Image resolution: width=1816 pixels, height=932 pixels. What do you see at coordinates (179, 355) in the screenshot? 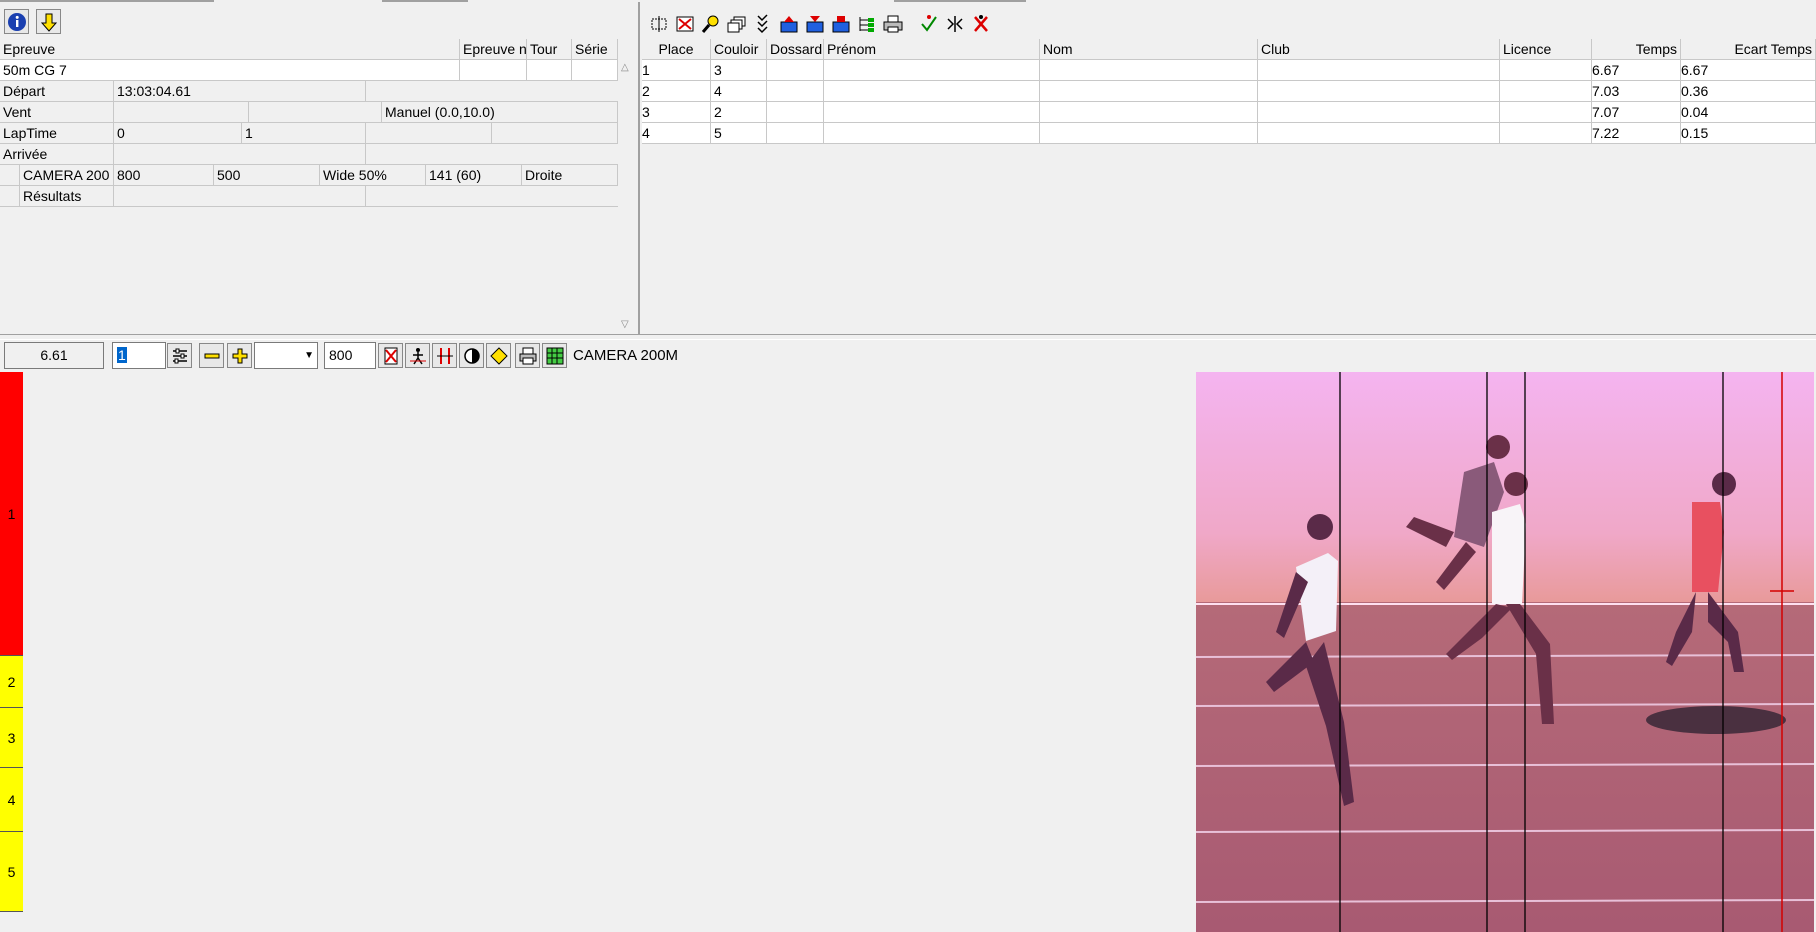
I see `settings-list-icon` at bounding box center [179, 355].